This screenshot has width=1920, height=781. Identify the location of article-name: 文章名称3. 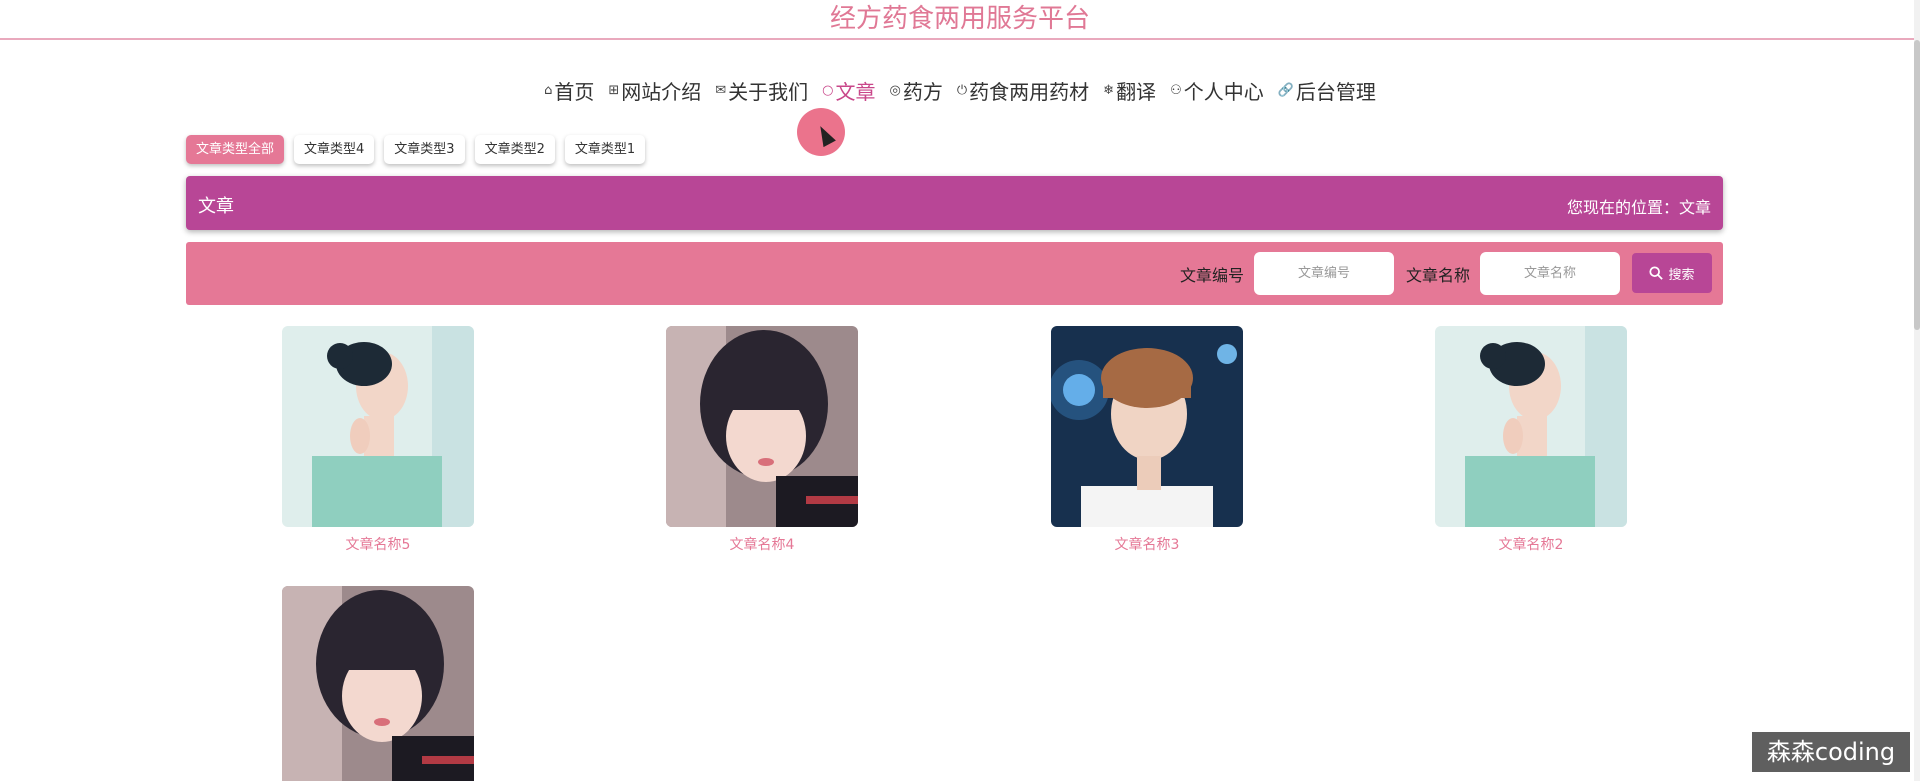
(1147, 544).